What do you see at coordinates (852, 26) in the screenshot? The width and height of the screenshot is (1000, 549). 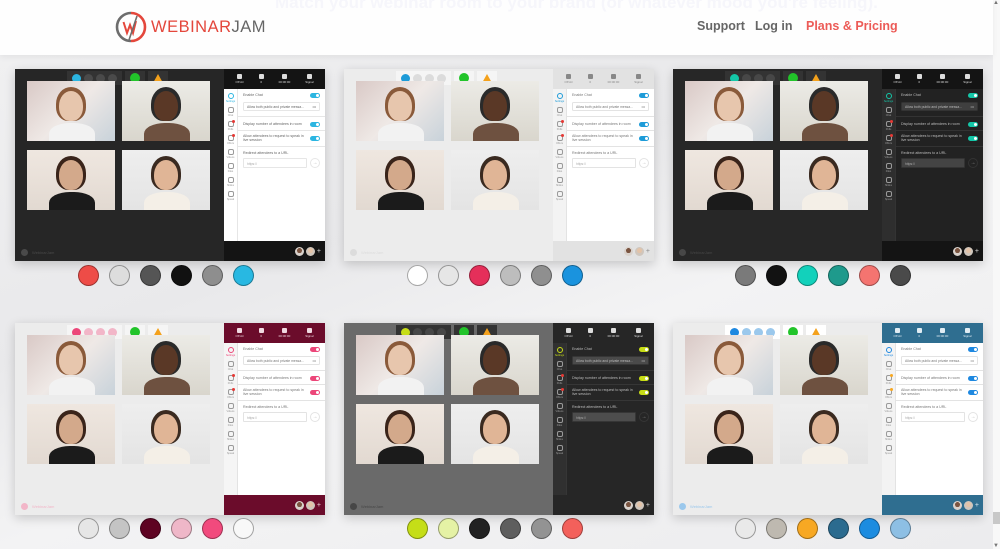 I see `nav-plans-pricing-link: Plans & Pricing` at bounding box center [852, 26].